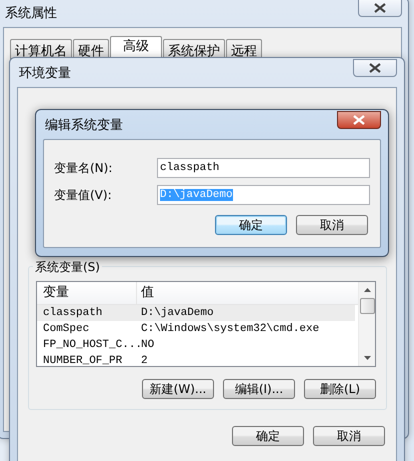 The height and width of the screenshot is (461, 414). Describe the element at coordinates (83, 195) in the screenshot. I see `field-label: 变量值(V):` at that location.